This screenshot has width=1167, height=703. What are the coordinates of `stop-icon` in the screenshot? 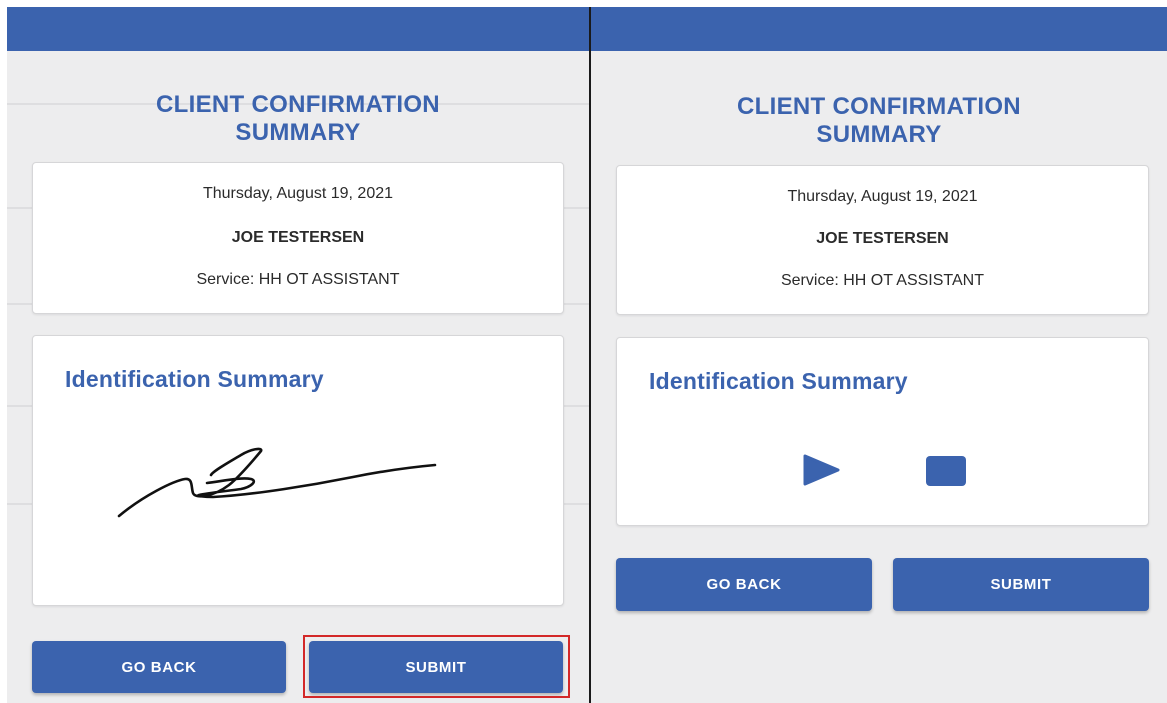 It's located at (946, 471).